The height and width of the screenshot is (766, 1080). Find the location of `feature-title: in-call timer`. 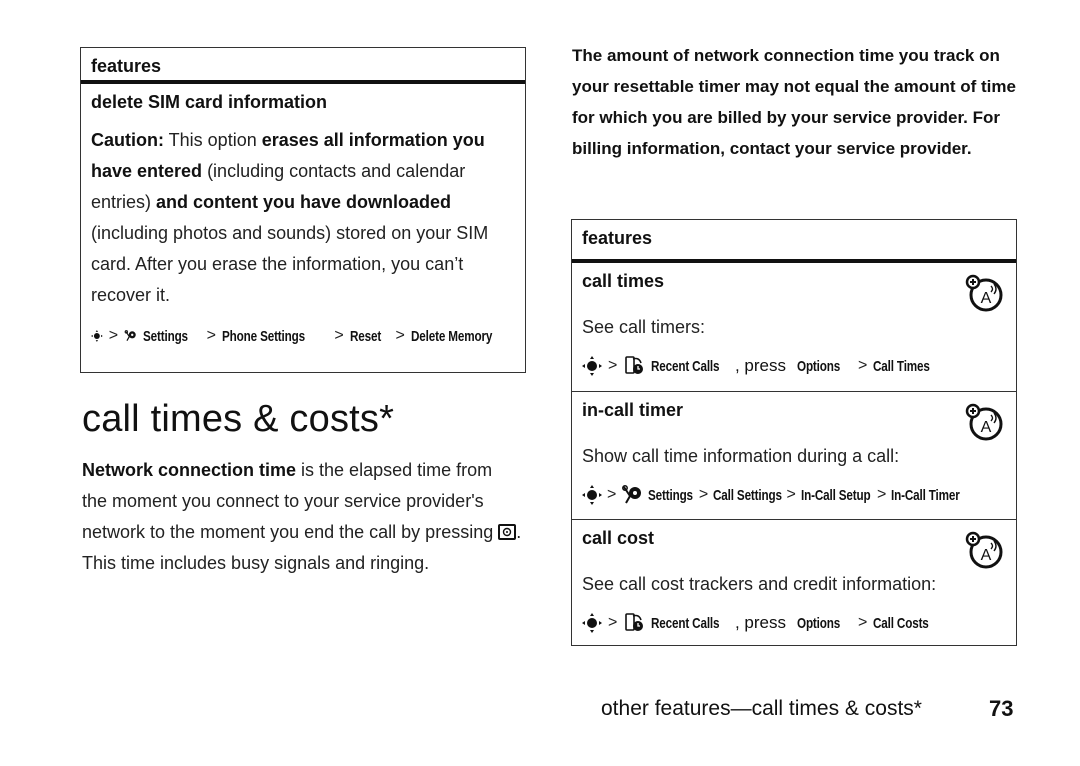

feature-title: in-call timer is located at coordinates (633, 410).